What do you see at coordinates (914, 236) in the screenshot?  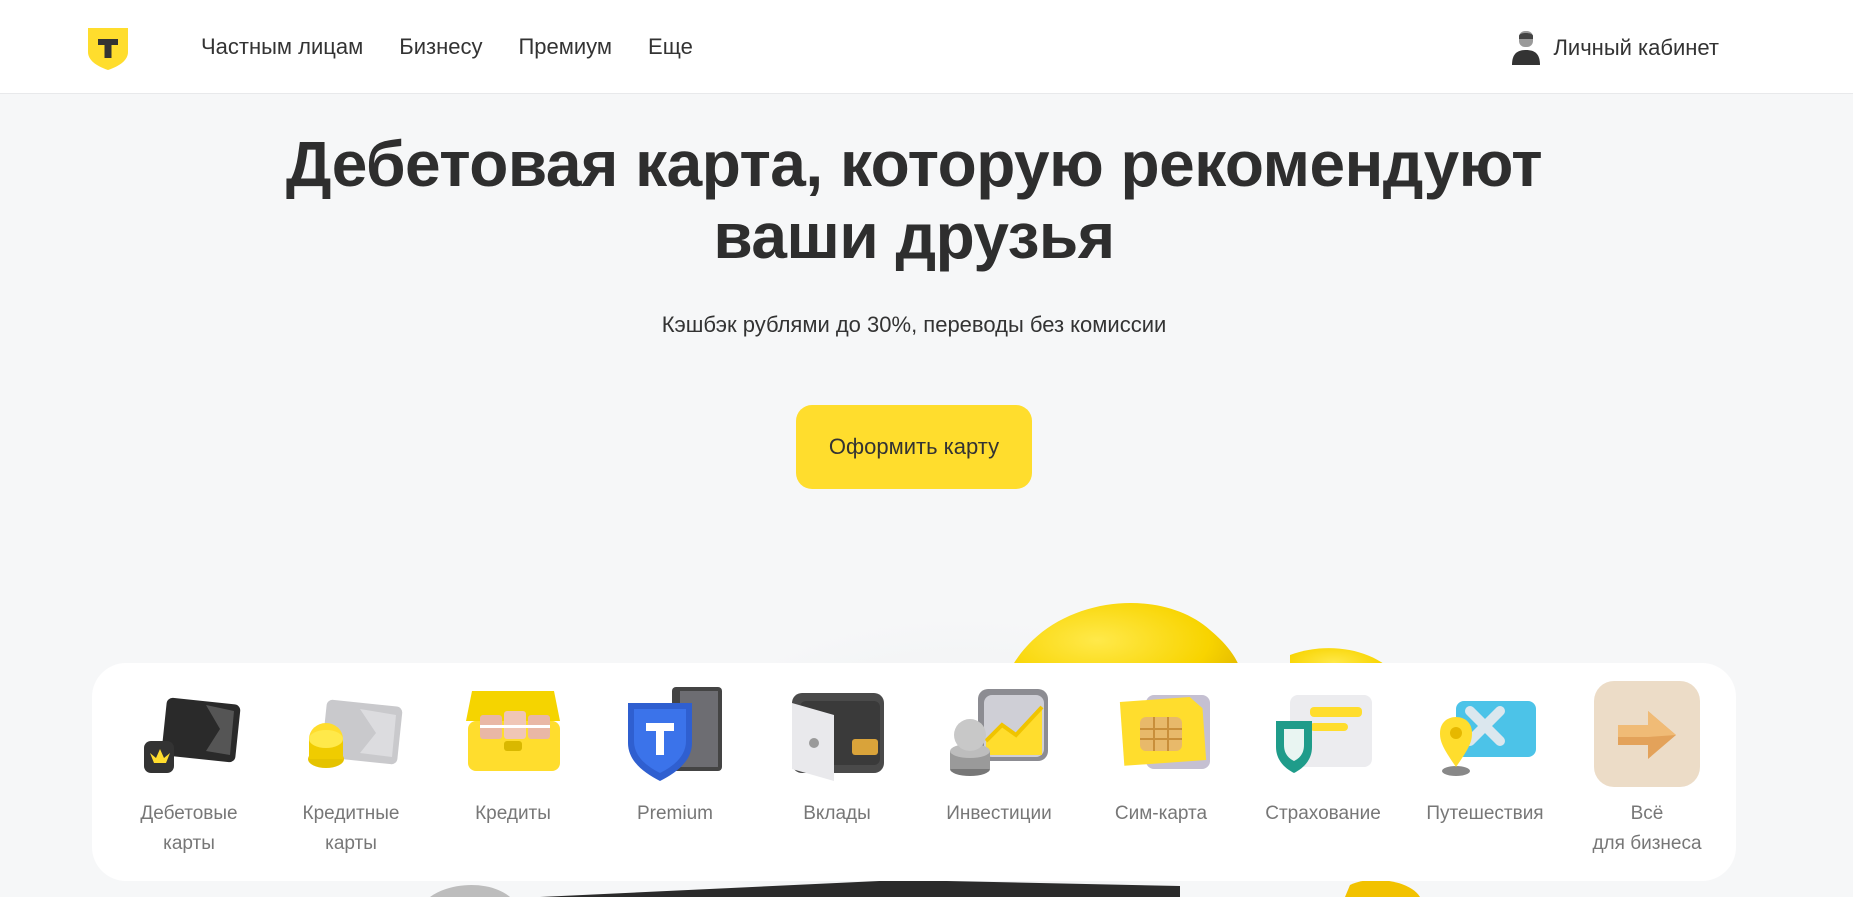 I see `title-line-2: ваши друзья` at bounding box center [914, 236].